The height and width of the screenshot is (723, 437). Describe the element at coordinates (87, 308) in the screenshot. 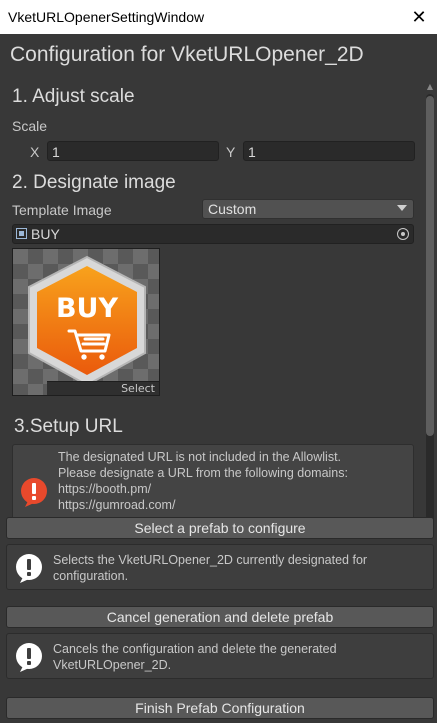

I see `badge-text: BUY` at that location.